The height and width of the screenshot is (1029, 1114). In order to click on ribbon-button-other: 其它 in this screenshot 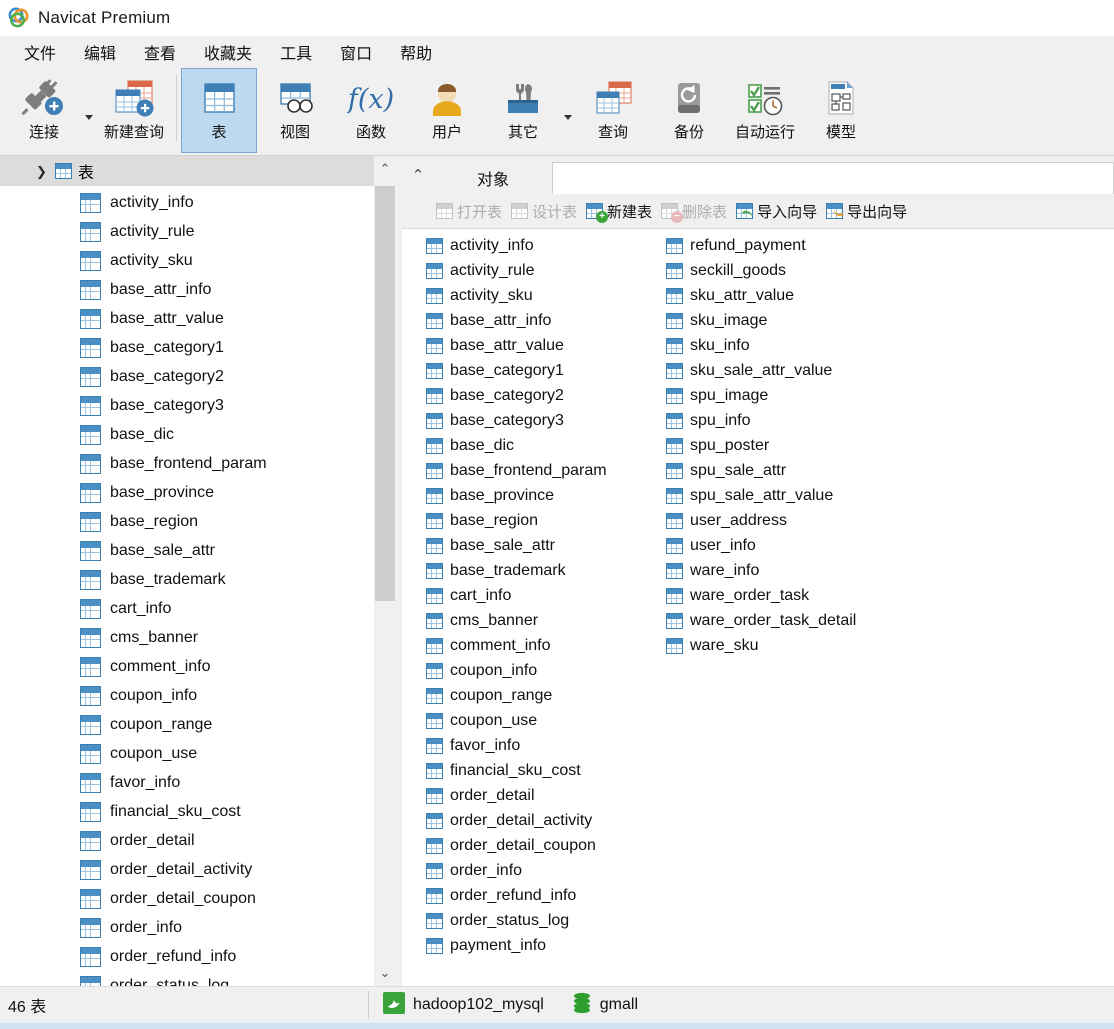, I will do `click(523, 110)`.